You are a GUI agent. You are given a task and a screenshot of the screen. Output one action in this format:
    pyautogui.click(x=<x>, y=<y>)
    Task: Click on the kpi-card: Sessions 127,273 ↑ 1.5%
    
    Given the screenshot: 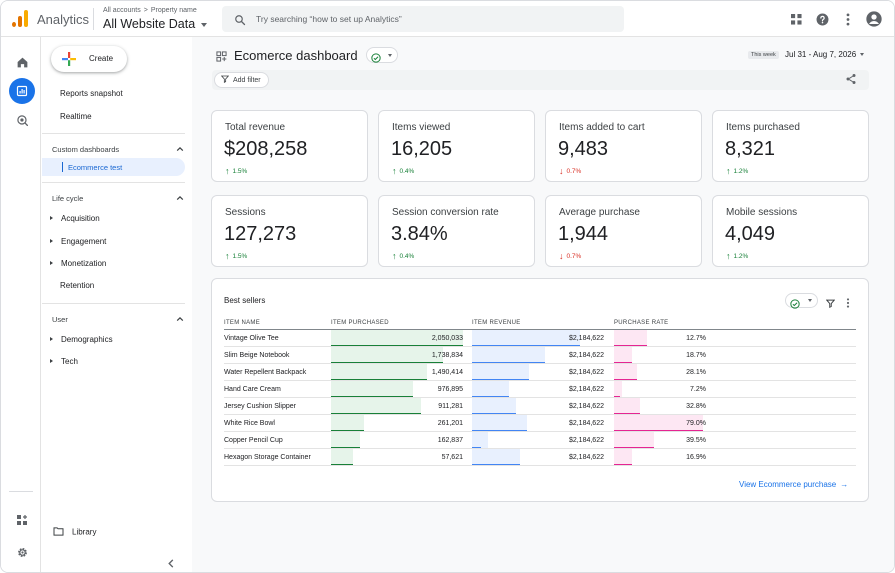 What is the action you would take?
    pyautogui.click(x=289, y=231)
    